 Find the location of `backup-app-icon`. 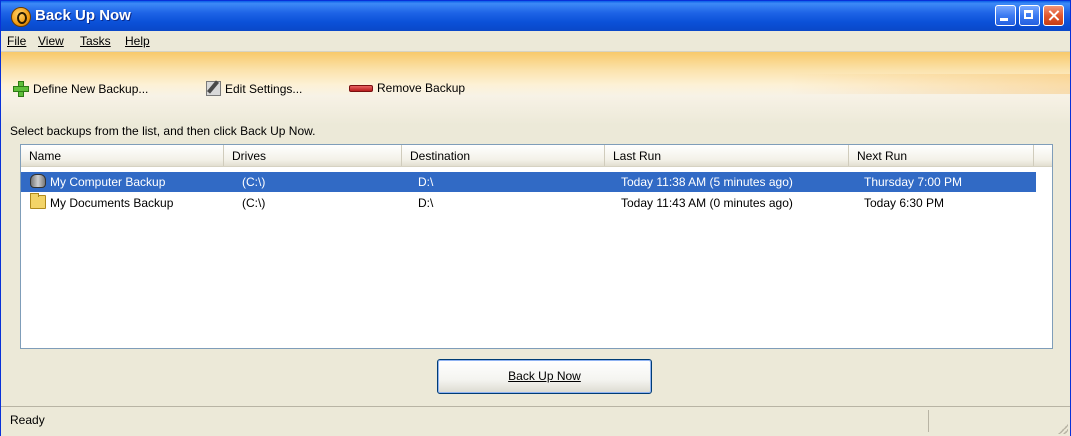

backup-app-icon is located at coordinates (21, 17).